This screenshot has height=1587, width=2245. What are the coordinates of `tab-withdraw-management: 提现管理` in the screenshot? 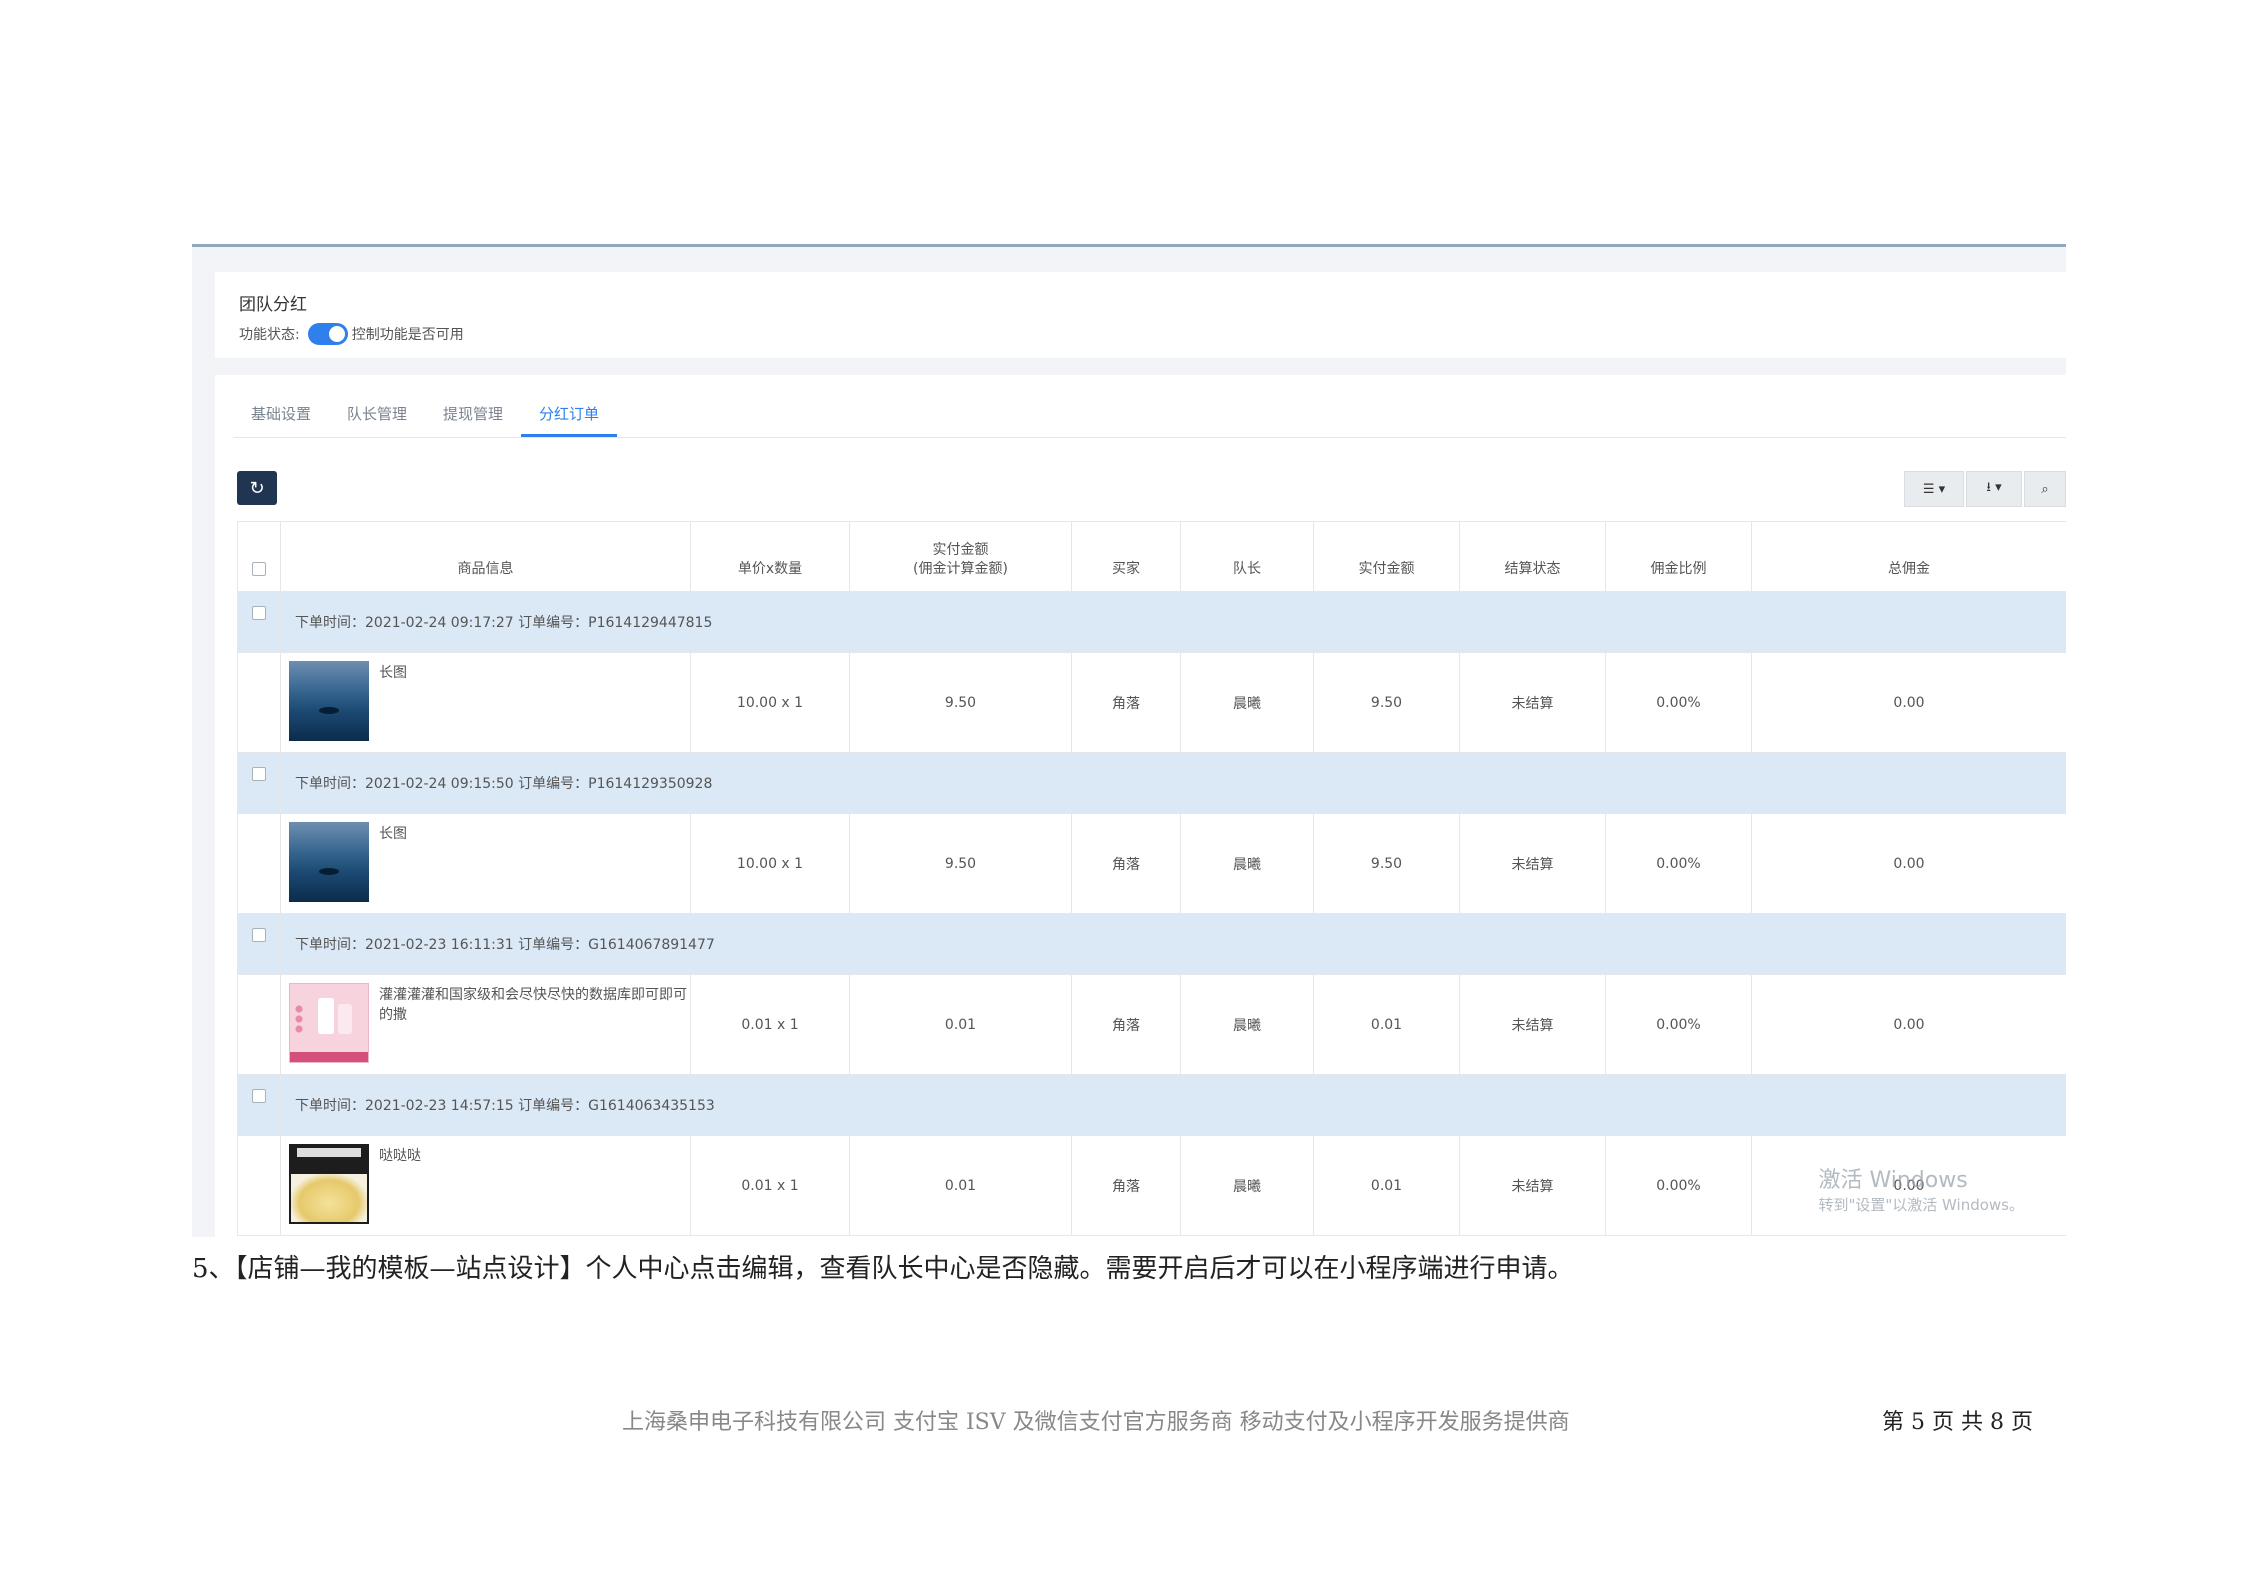 It's located at (473, 415).